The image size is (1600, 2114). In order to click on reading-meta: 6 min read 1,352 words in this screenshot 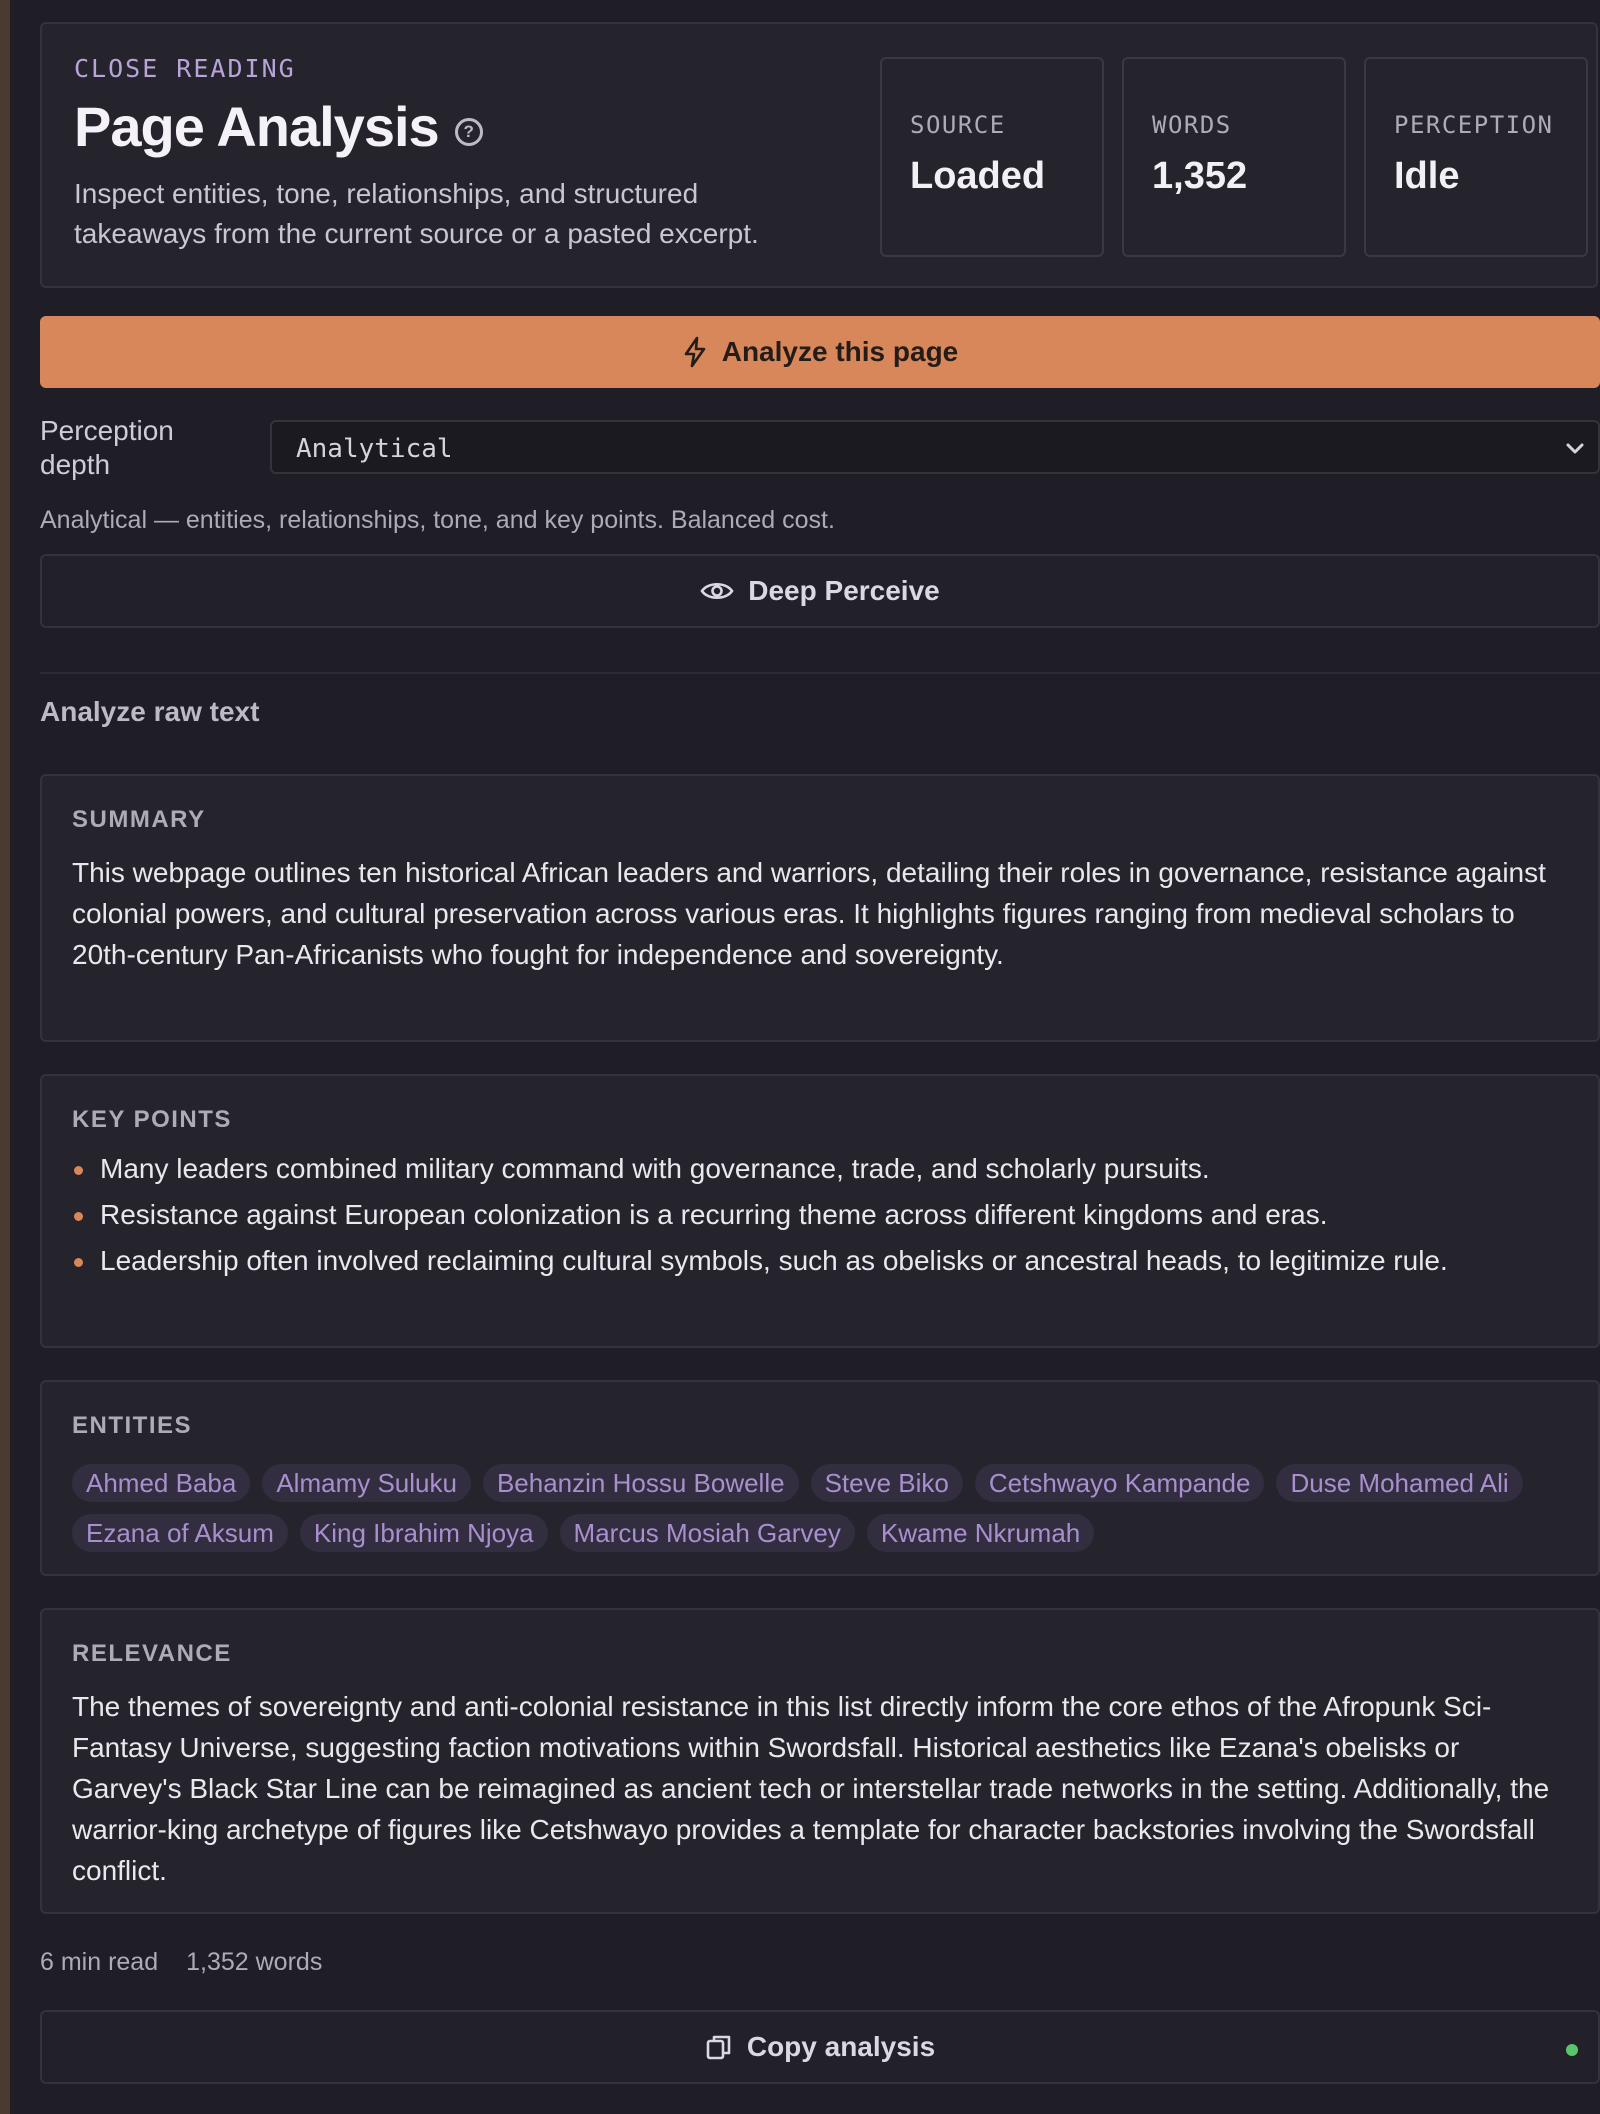, I will do `click(181, 1962)`.